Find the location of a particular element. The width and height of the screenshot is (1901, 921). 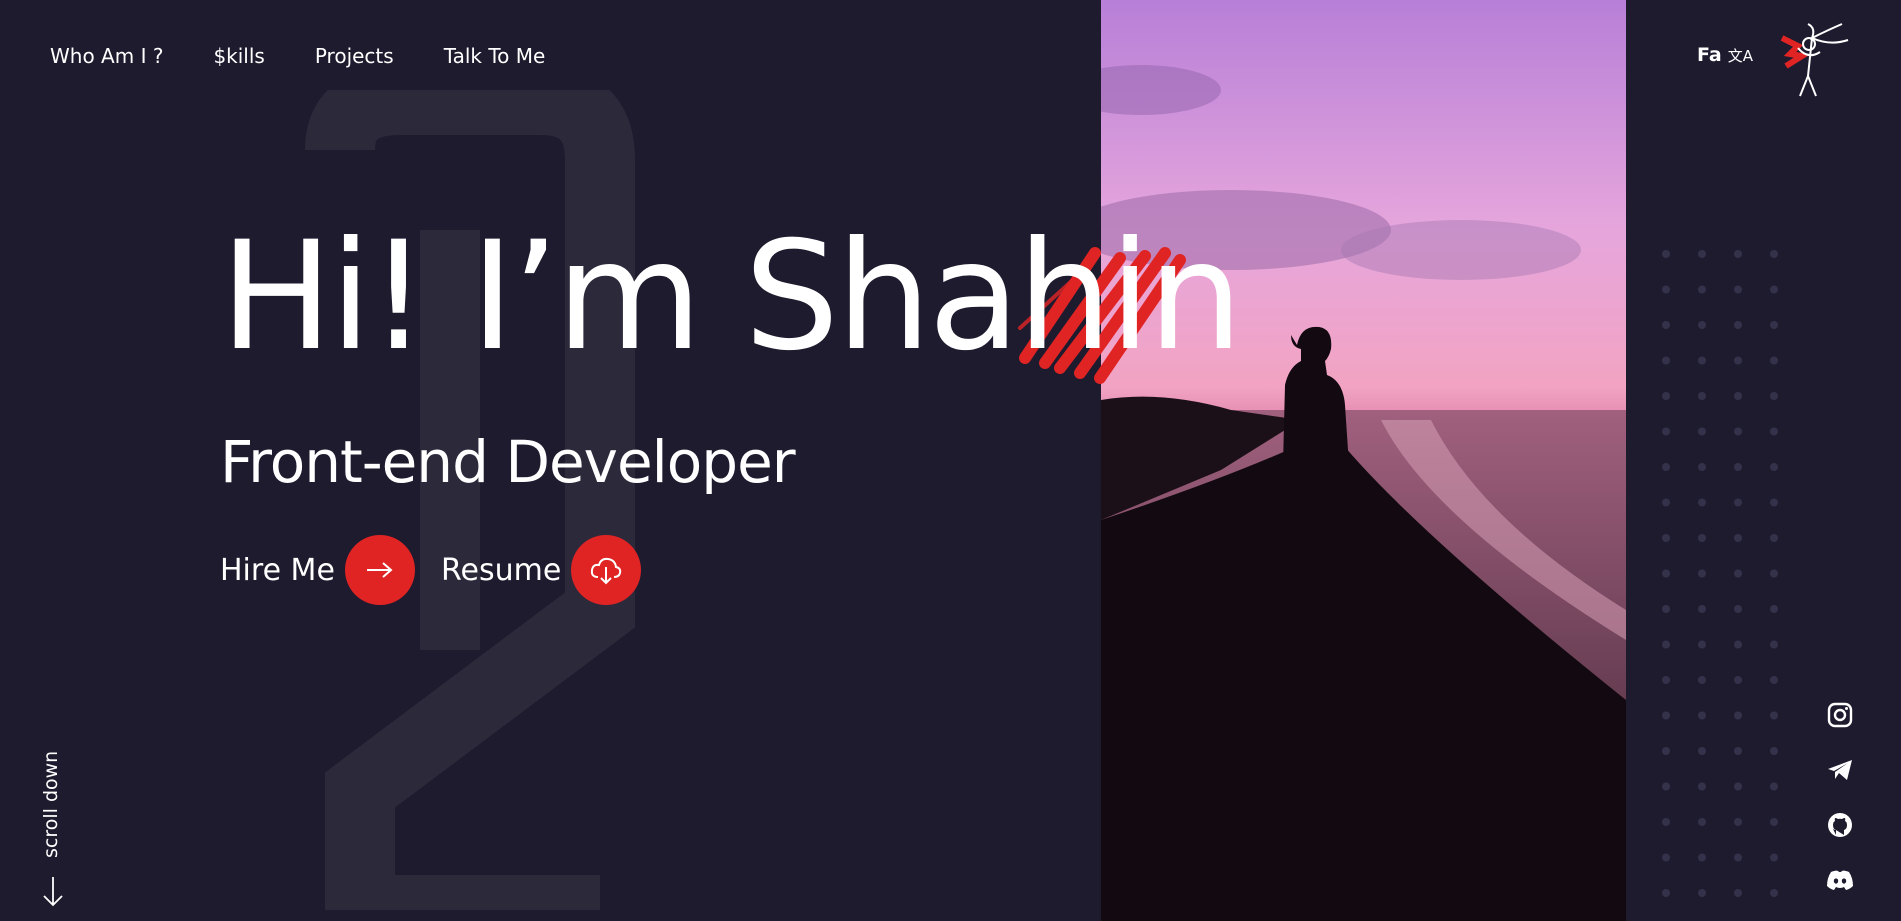

resume-button: Resume is located at coordinates (541, 570).